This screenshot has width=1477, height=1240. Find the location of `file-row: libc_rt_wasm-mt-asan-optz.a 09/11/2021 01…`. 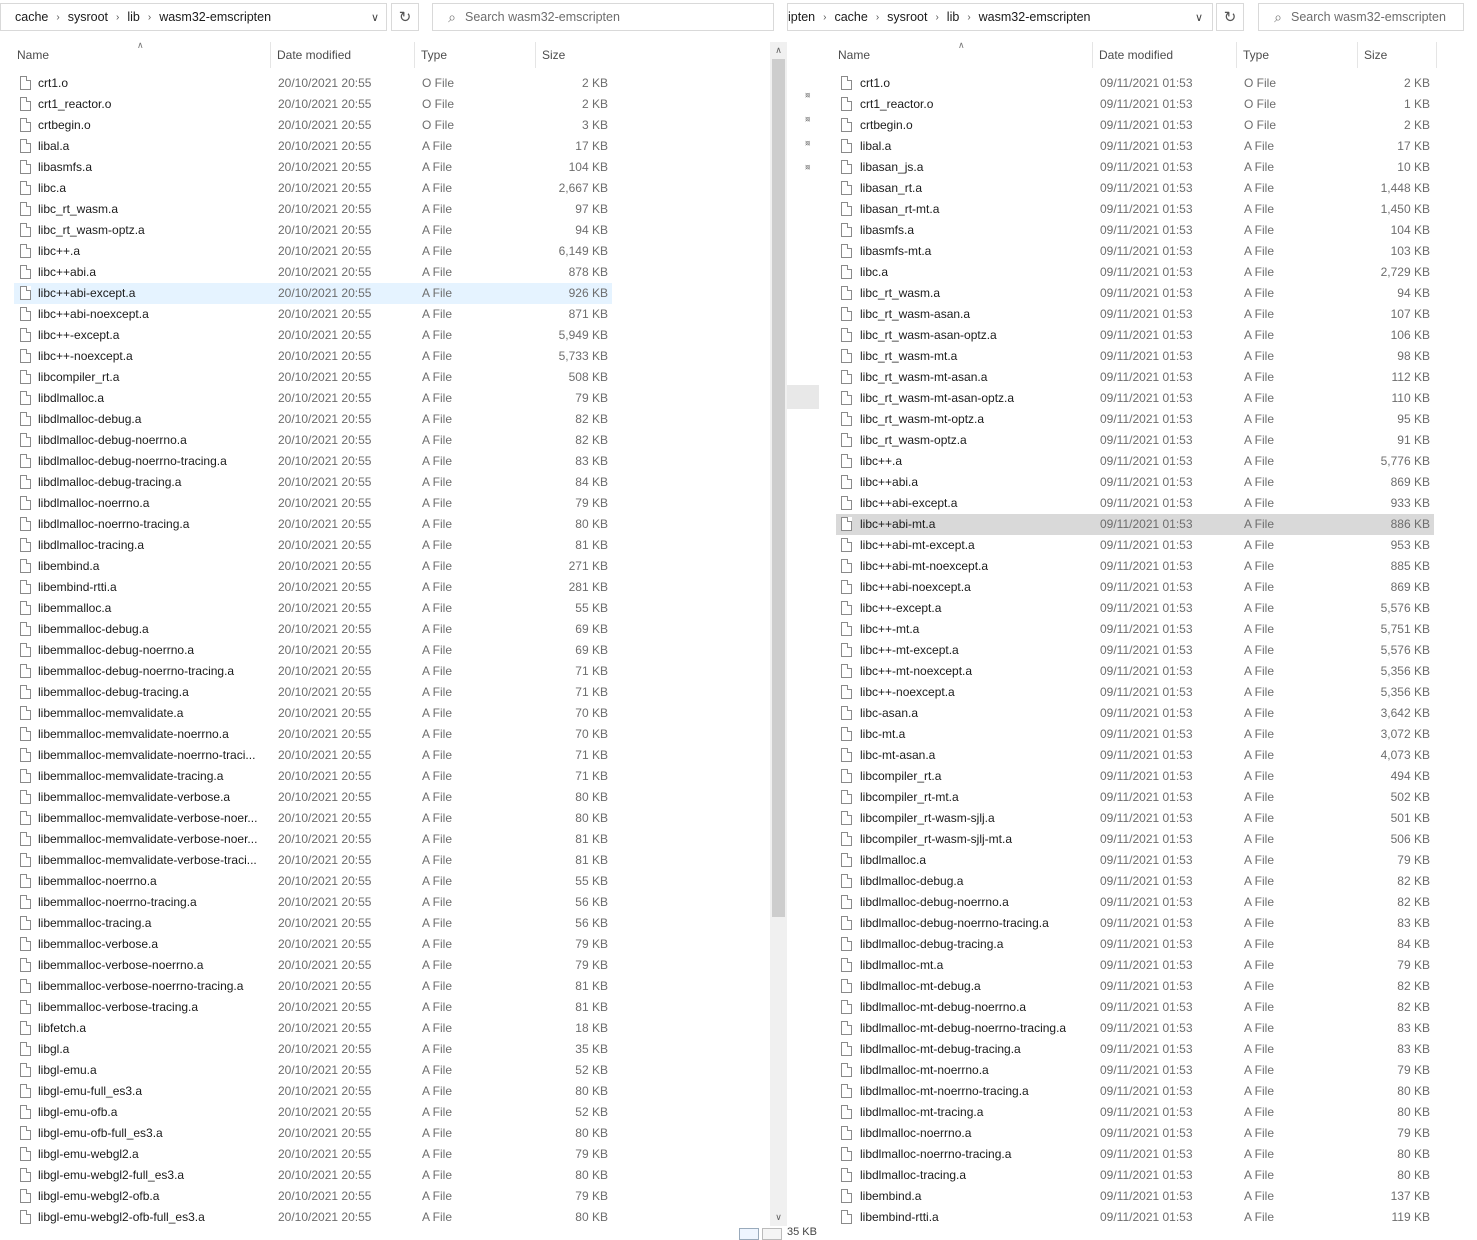

file-row: libc_rt_wasm-mt-asan-optz.a 09/11/2021 01… is located at coordinates (1135, 398).